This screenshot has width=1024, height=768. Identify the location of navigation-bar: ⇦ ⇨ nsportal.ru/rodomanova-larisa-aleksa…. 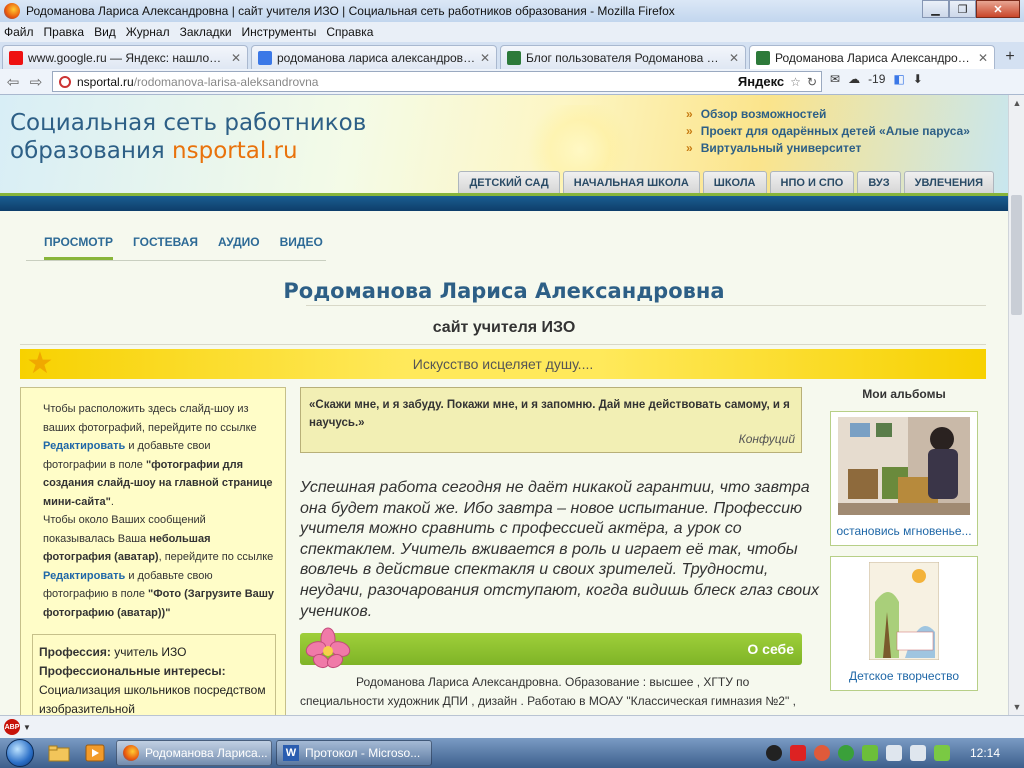
(512, 82).